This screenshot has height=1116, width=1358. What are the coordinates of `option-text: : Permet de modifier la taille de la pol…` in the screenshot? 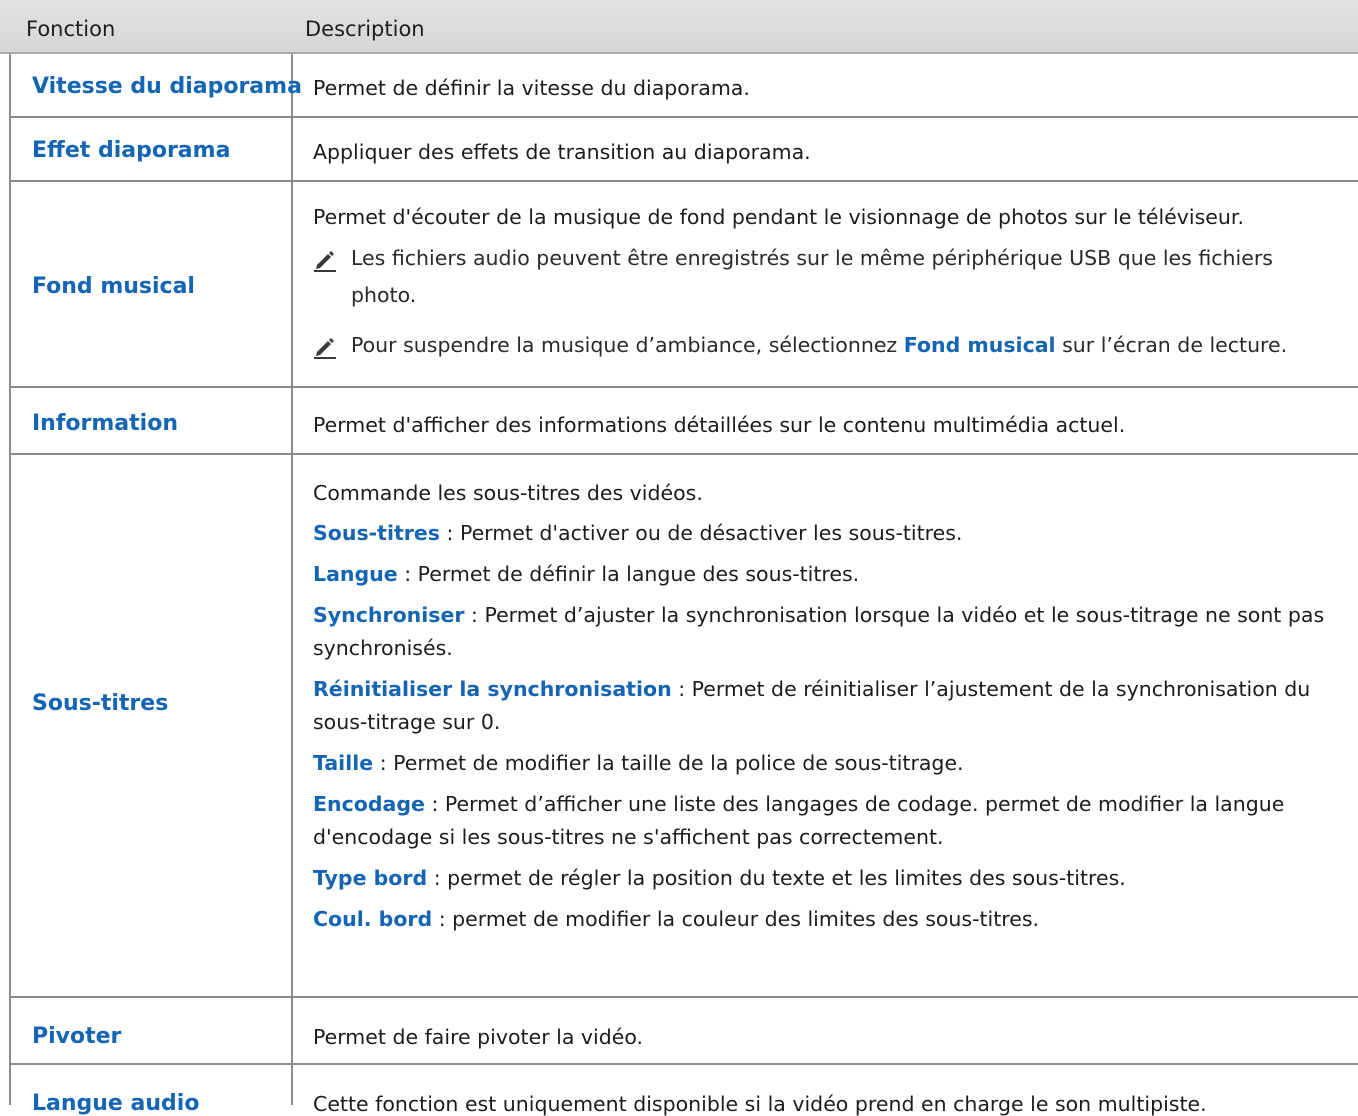 It's located at (668, 763).